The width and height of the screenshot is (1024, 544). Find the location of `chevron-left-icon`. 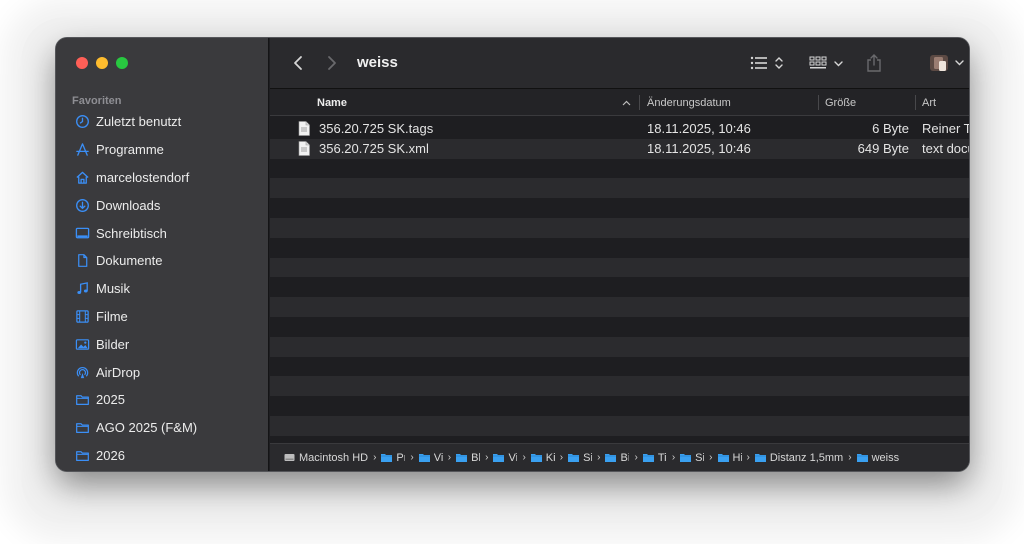

chevron-left-icon is located at coordinates (298, 63).